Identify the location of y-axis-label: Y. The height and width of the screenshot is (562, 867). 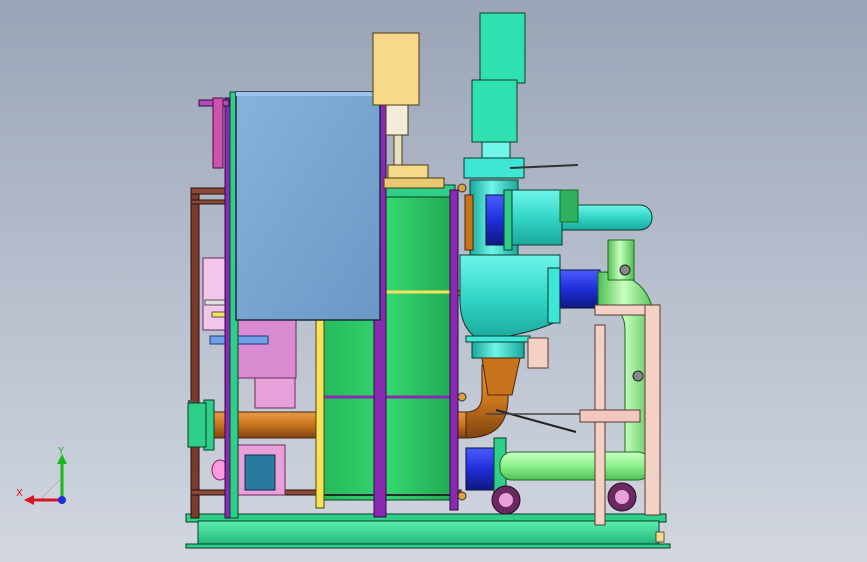
(61, 451).